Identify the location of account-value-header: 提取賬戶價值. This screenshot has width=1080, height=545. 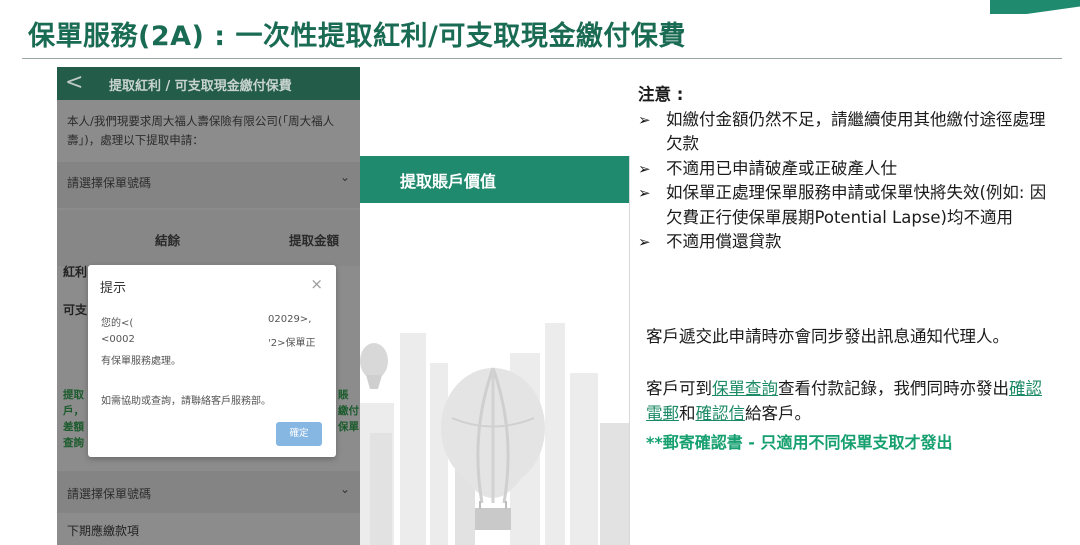
(494, 179).